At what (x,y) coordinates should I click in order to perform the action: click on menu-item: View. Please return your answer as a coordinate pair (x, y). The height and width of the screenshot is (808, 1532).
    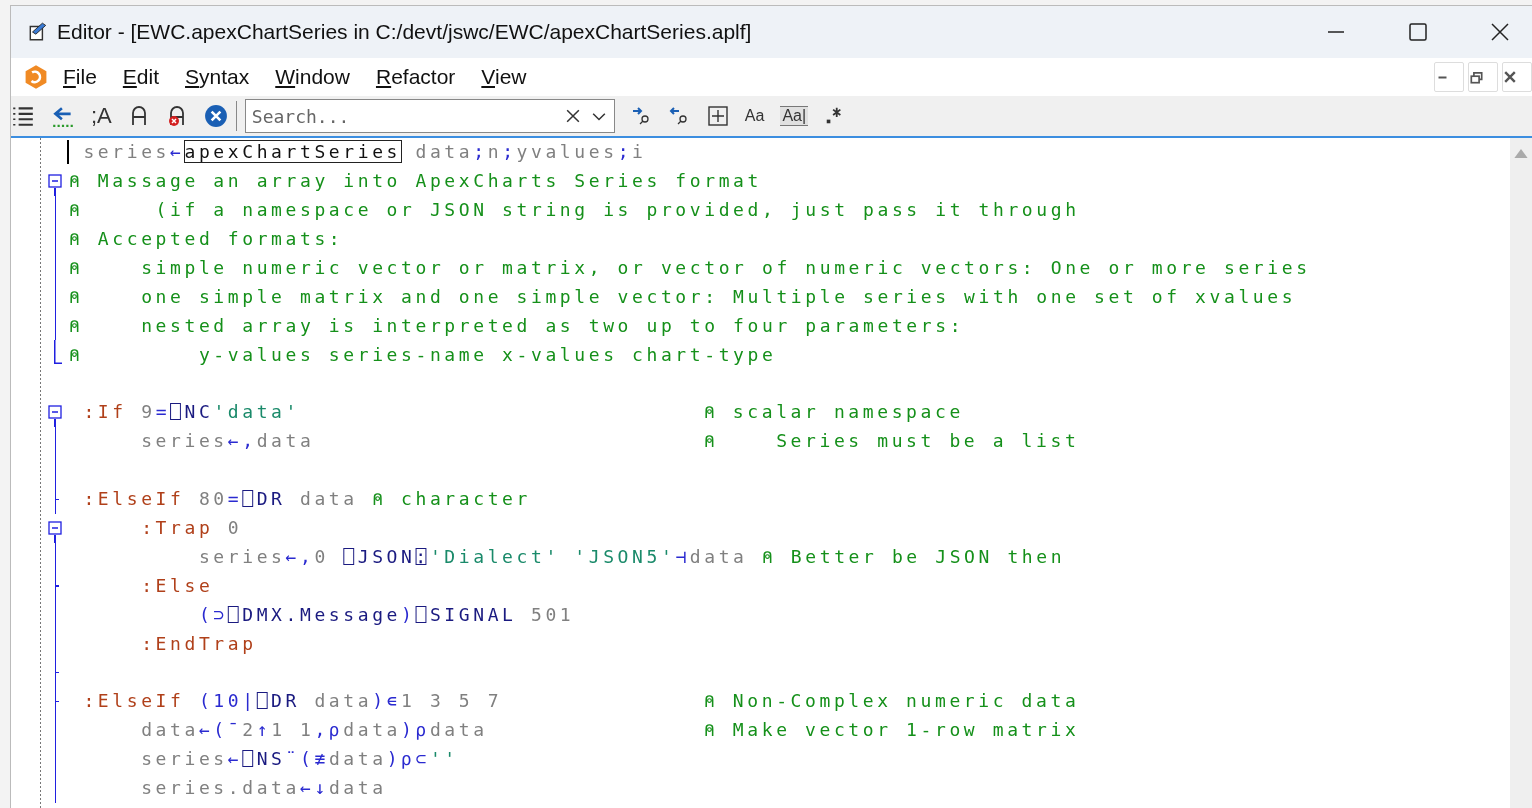
    Looking at the image, I should click on (504, 77).